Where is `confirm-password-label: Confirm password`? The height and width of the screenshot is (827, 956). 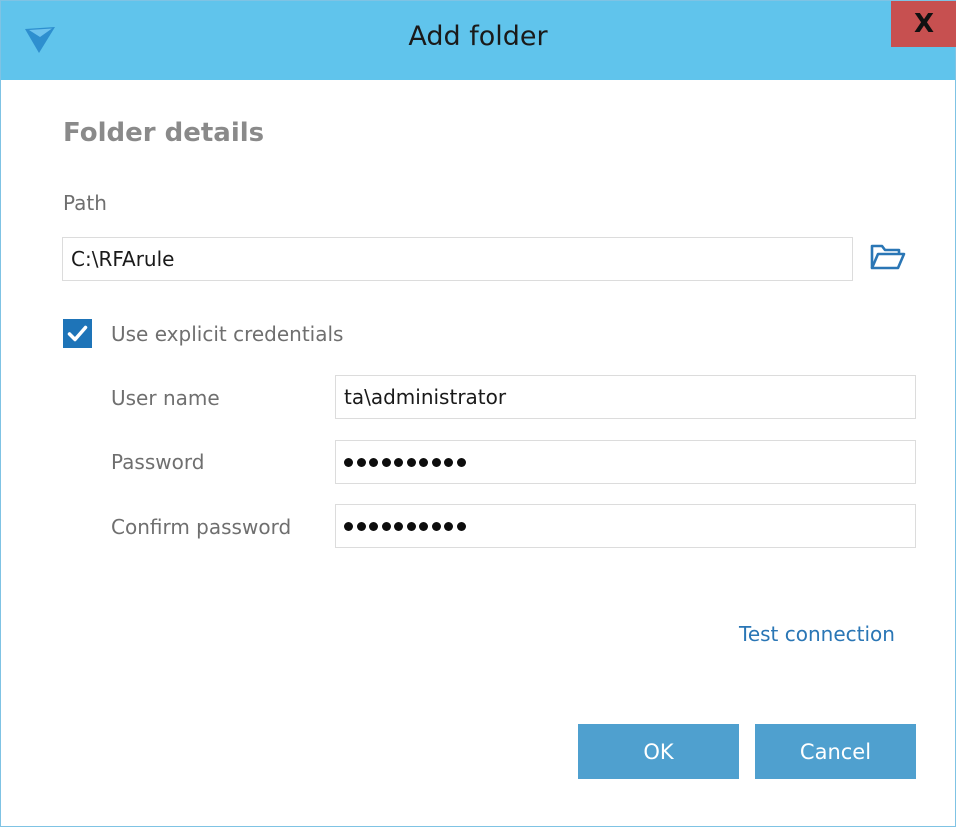
confirm-password-label: Confirm password is located at coordinates (201, 527).